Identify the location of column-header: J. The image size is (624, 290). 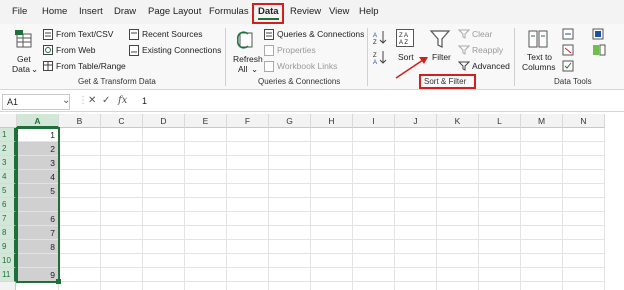
(416, 121).